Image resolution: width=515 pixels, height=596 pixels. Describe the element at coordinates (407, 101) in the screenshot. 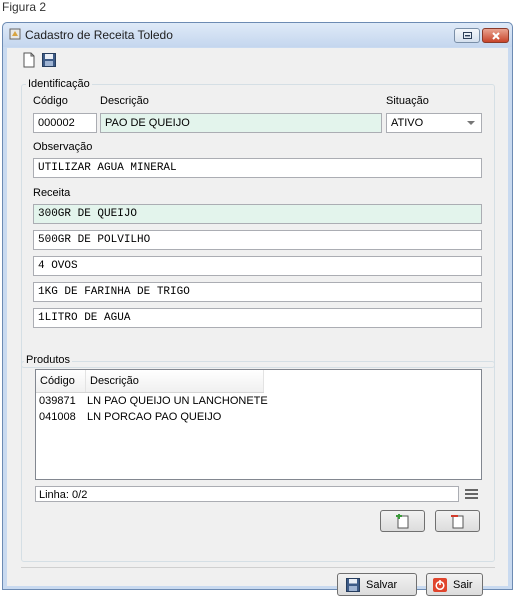

I see `situacao-label: Situação` at that location.